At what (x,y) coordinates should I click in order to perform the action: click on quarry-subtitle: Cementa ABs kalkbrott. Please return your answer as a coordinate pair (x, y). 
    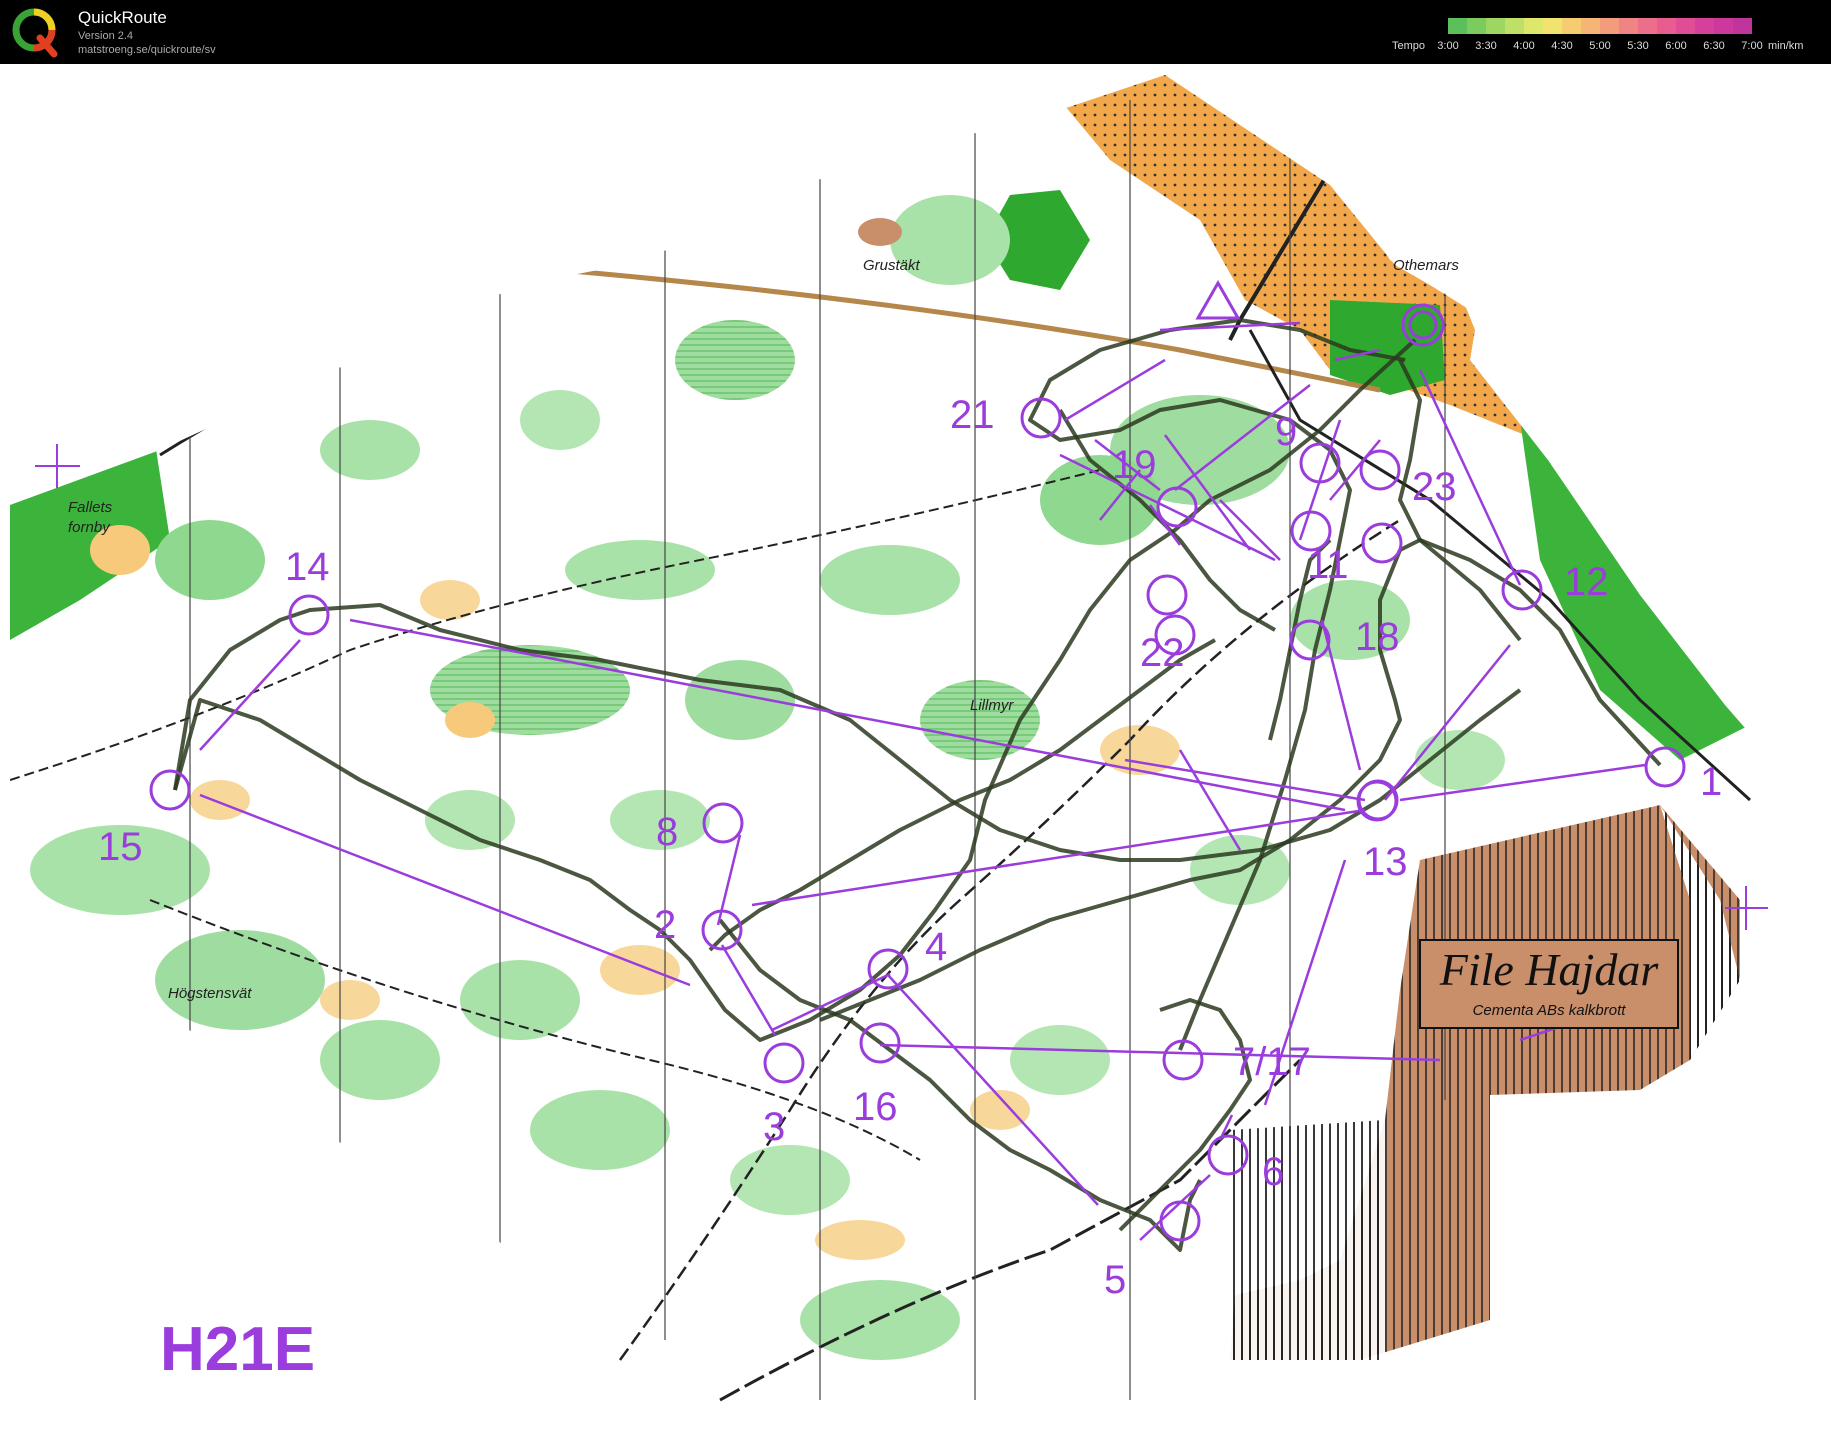
    Looking at the image, I should click on (1550, 1010).